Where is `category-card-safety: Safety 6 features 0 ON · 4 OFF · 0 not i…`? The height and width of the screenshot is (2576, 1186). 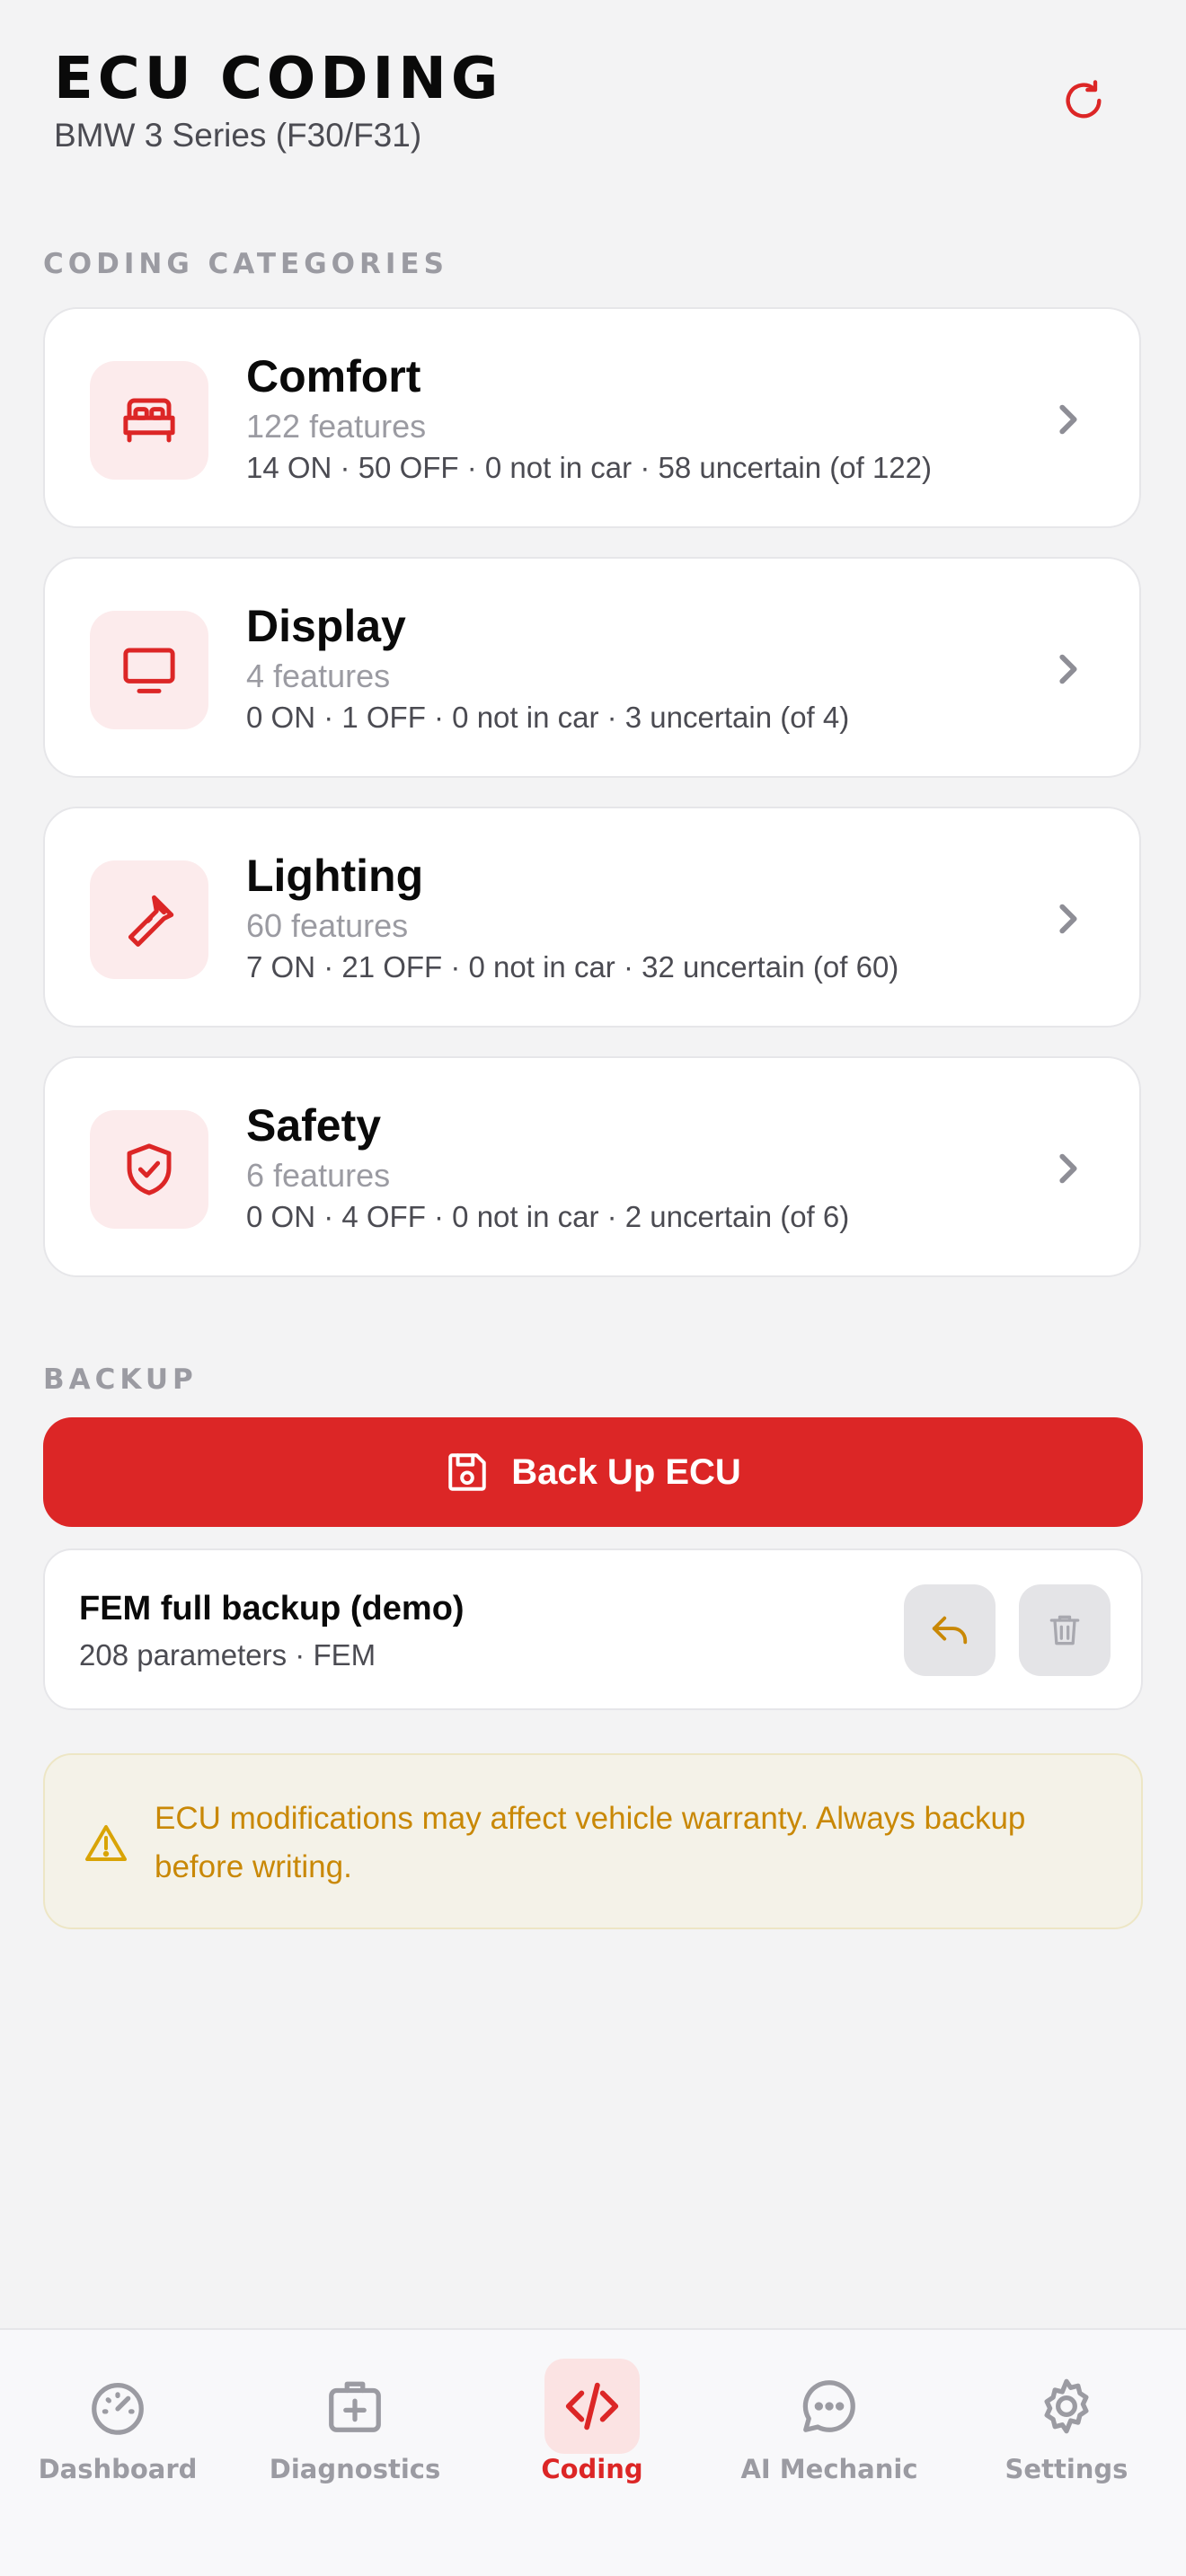 category-card-safety: Safety 6 features 0 ON · 4 OFF · 0 not i… is located at coordinates (592, 1166).